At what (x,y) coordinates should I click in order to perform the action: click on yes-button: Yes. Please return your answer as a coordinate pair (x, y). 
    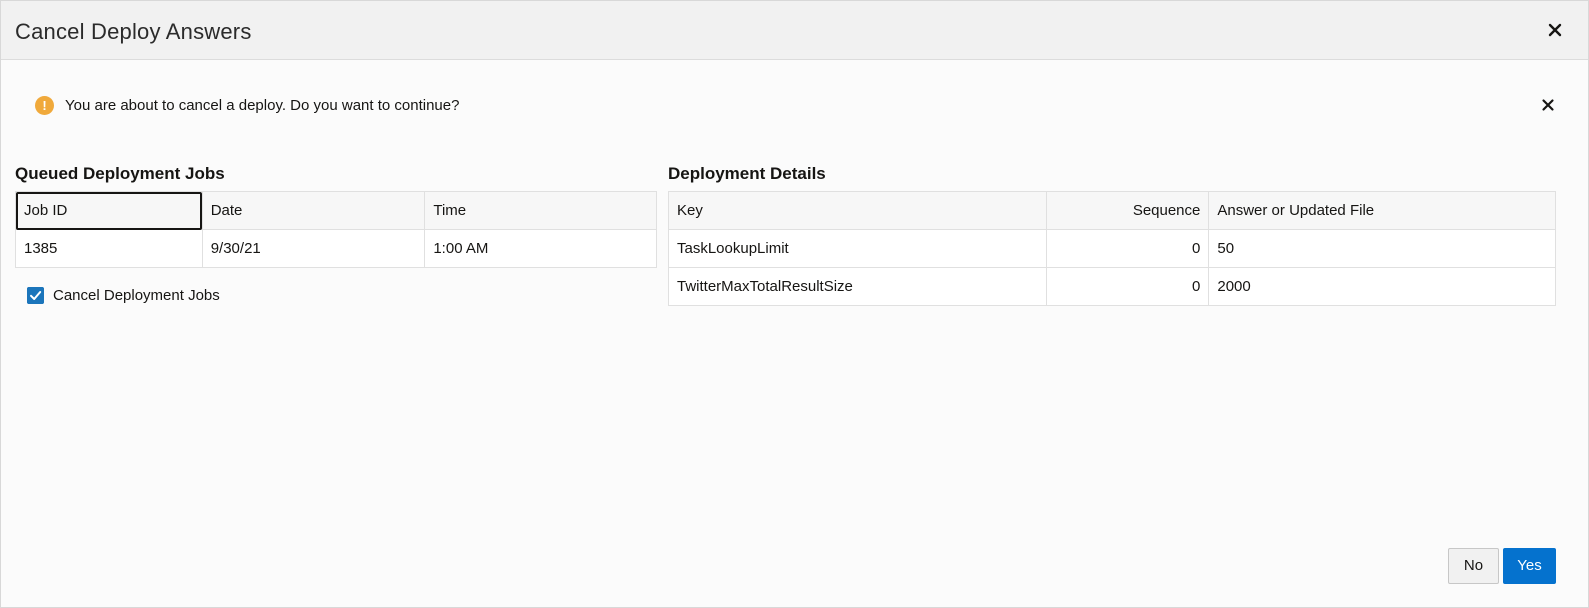
    Looking at the image, I should click on (1529, 566).